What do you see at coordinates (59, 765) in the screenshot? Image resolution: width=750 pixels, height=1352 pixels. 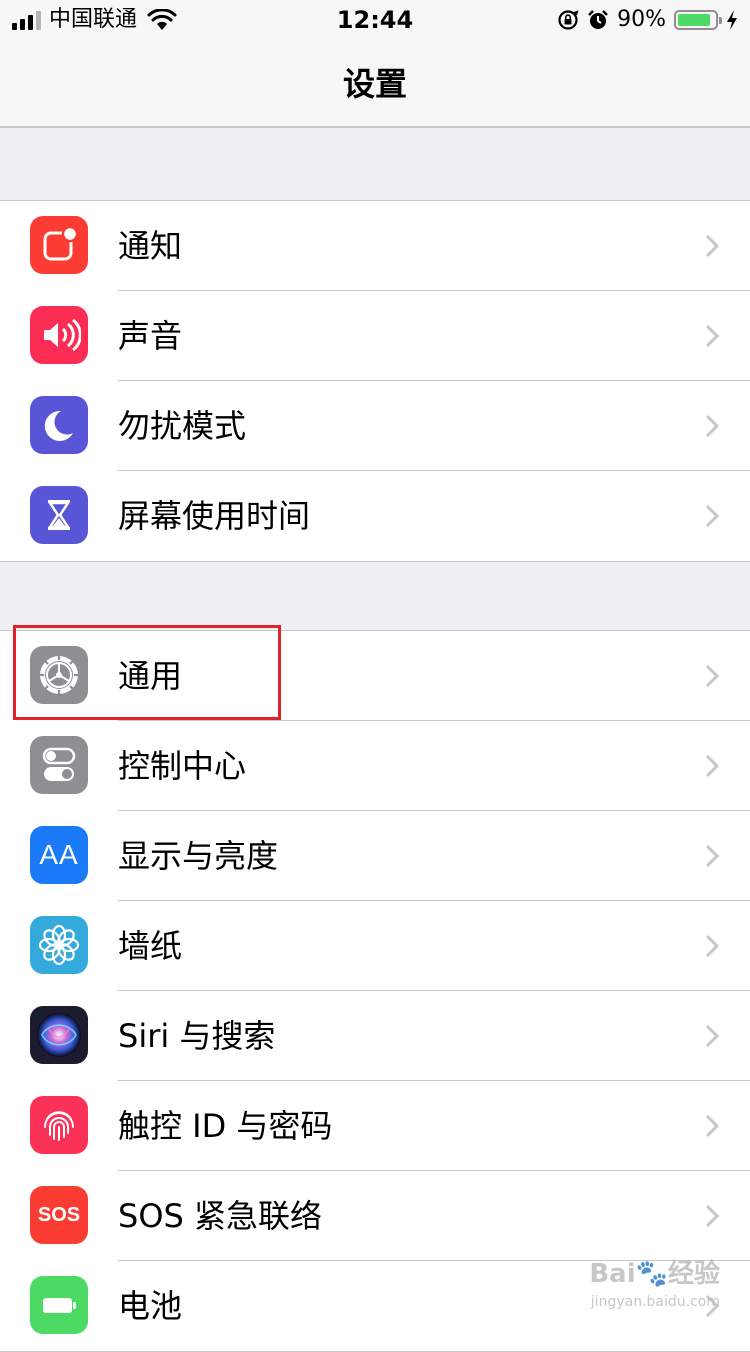 I see `control-center-icon` at bounding box center [59, 765].